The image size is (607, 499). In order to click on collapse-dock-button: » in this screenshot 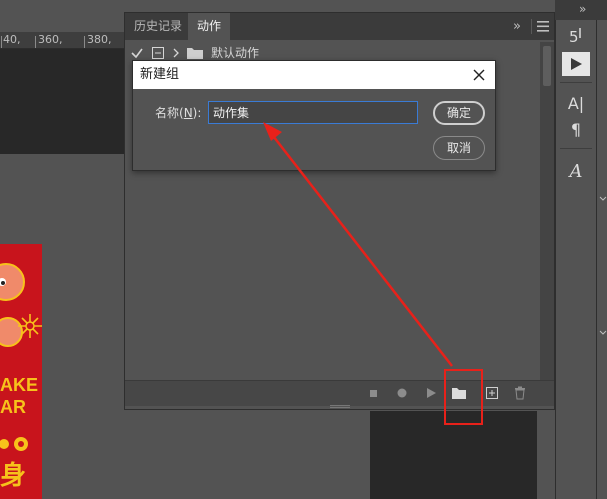, I will do `click(582, 9)`.